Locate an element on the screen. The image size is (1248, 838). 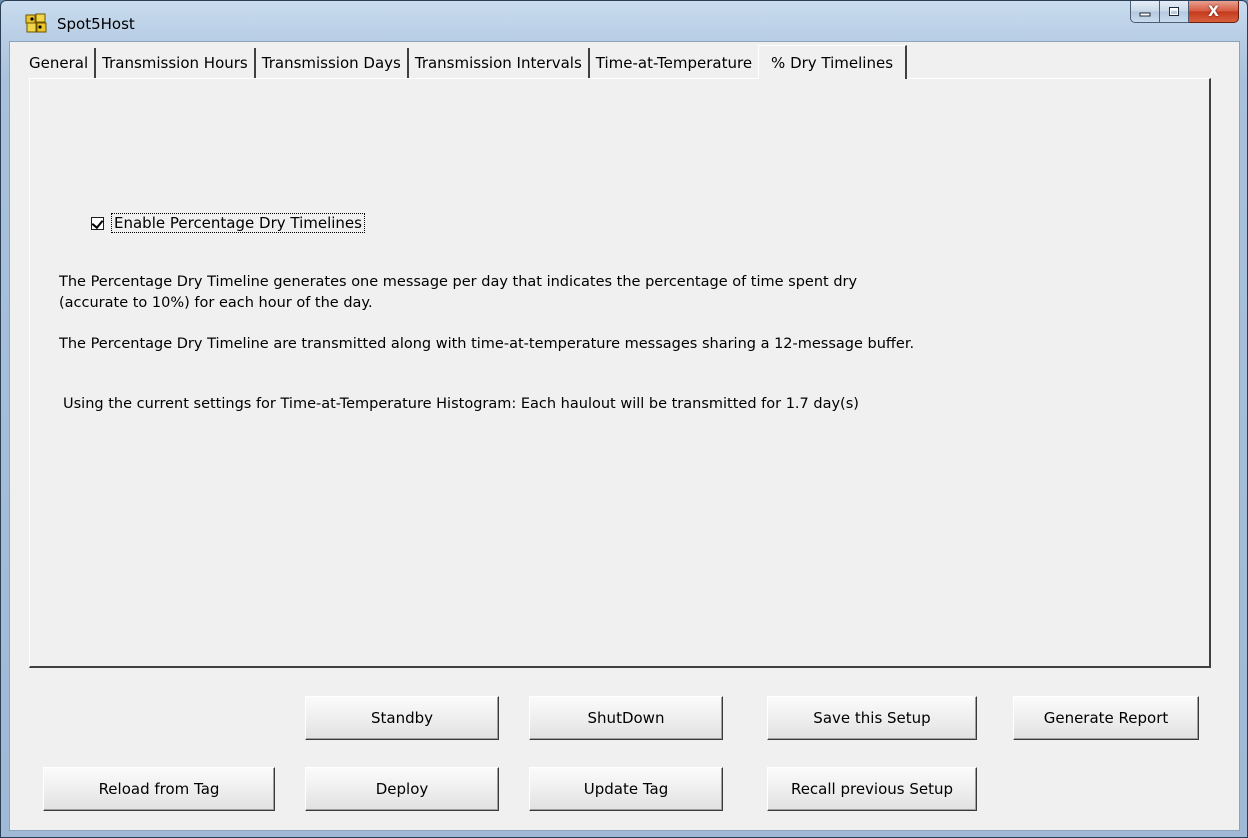
maximize-icon is located at coordinates (1174, 11).